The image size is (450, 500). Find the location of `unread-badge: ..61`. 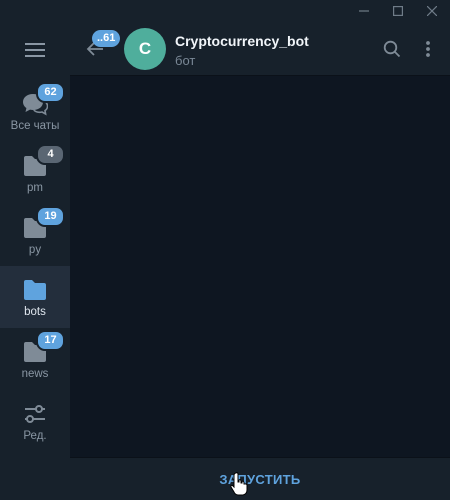

unread-badge: ..61 is located at coordinates (106, 38).